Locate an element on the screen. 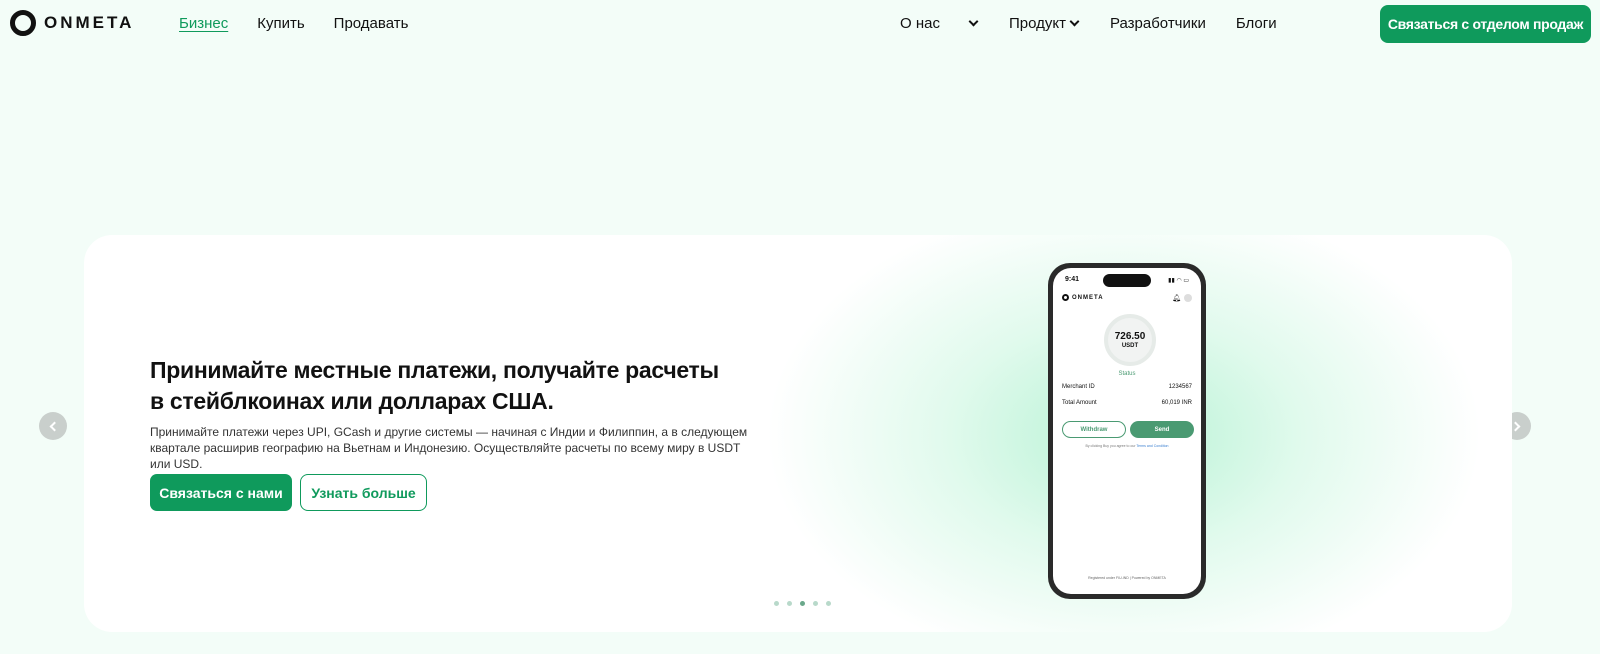  nav-item-sell: Продавать is located at coordinates (371, 23).